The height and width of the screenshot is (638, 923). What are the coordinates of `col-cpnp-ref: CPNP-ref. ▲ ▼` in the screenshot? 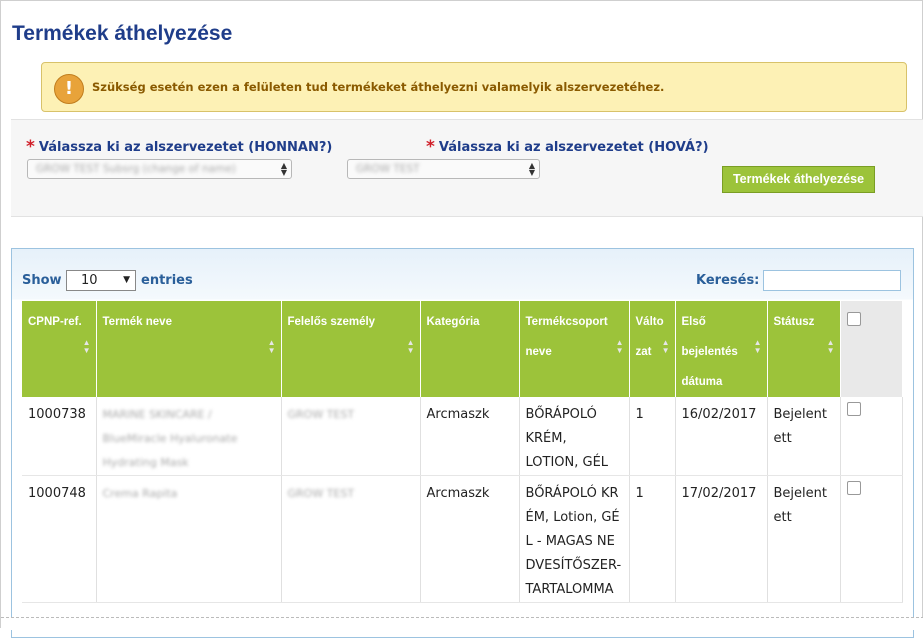 It's located at (59, 349).